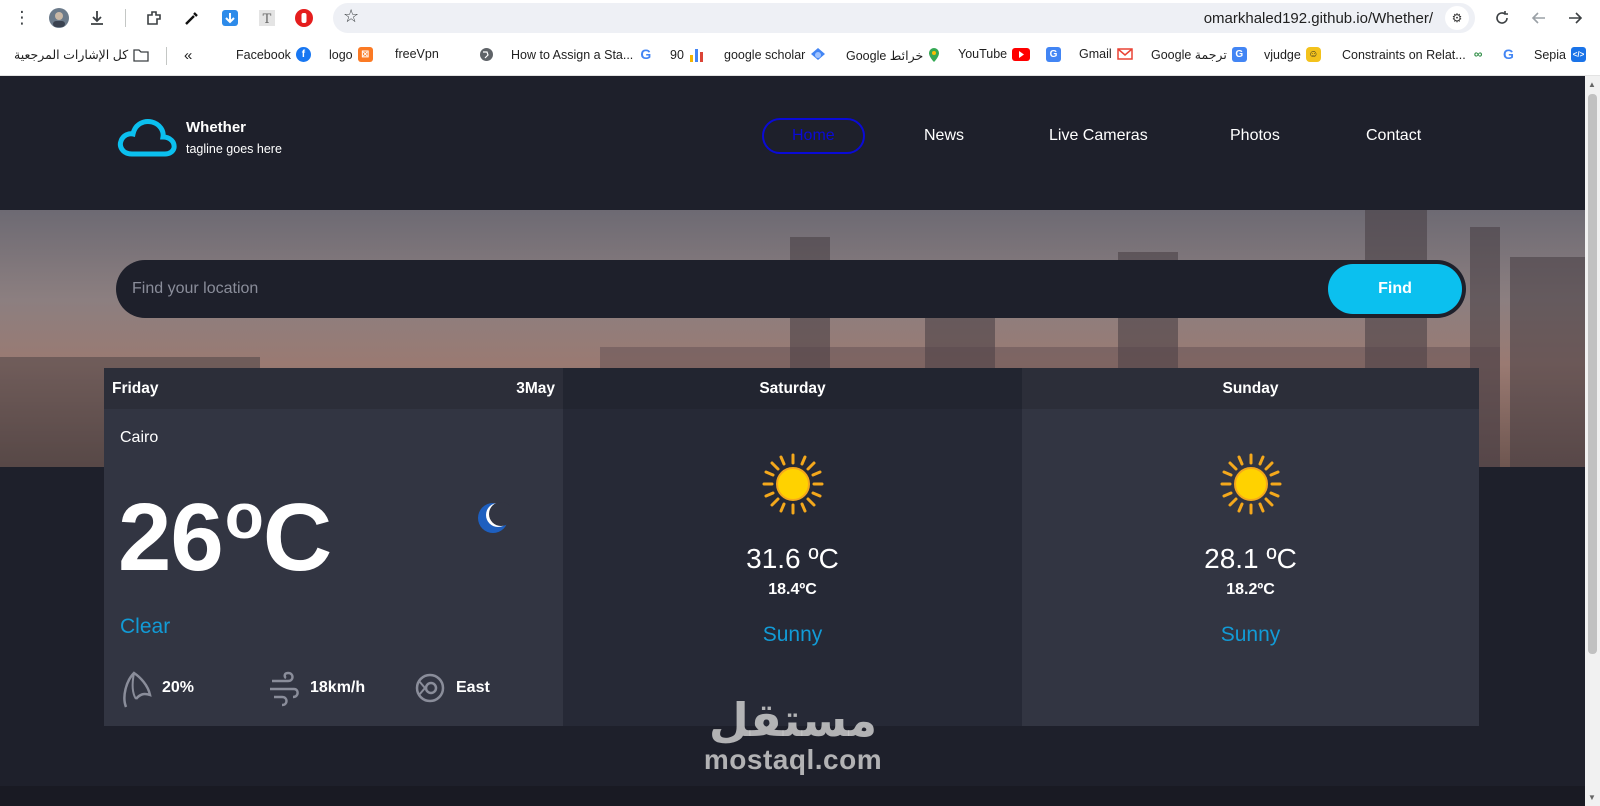 The width and height of the screenshot is (1600, 806). What do you see at coordinates (1250, 388) in the screenshot?
I see `forecast-day-name: Sunday` at bounding box center [1250, 388].